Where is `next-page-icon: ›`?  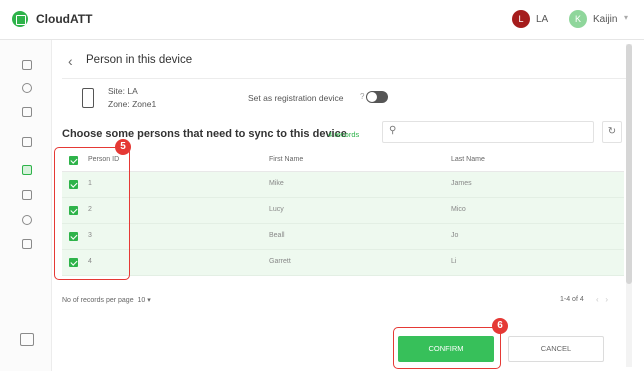 next-page-icon: › is located at coordinates (606, 299).